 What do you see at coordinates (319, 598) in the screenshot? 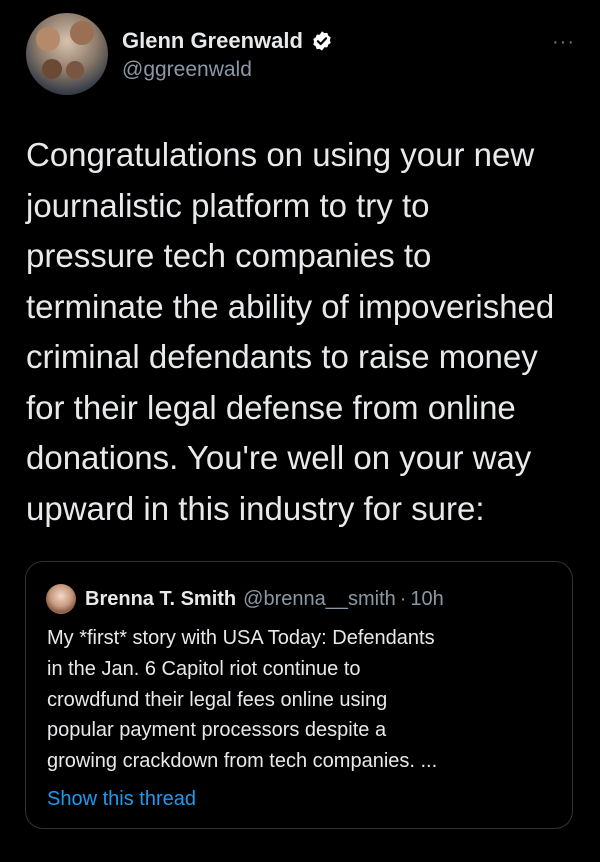
I see `quoted-author-handle: @brenna__smith` at bounding box center [319, 598].